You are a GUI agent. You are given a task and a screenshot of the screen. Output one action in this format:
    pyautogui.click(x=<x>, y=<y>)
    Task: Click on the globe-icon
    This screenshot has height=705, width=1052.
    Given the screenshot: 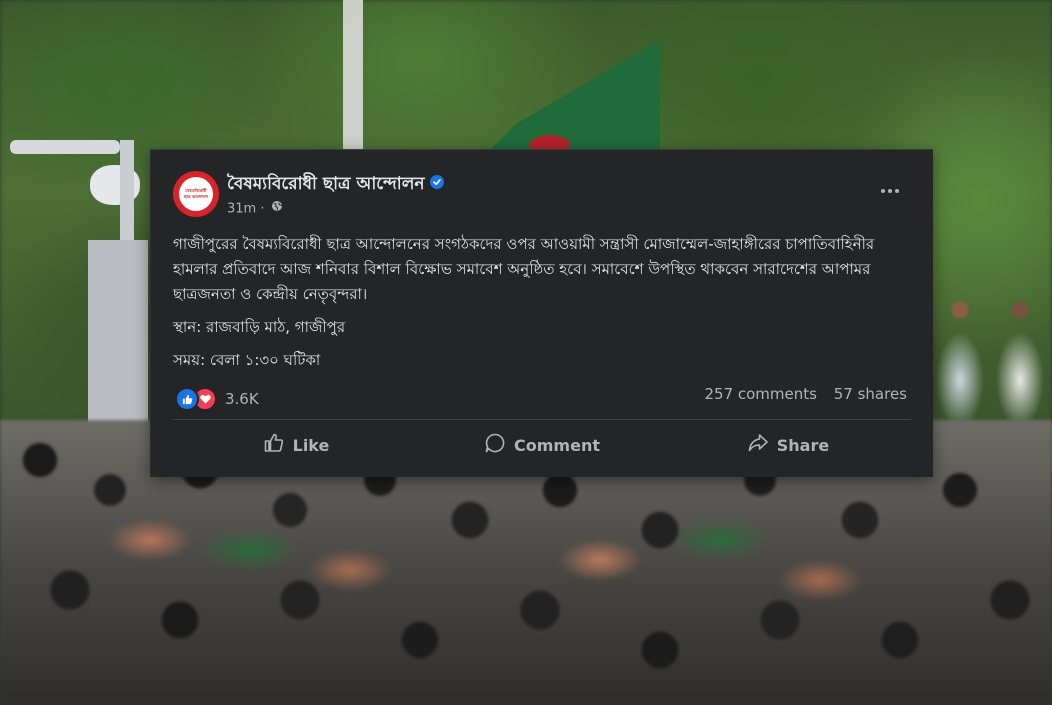 What is the action you would take?
    pyautogui.click(x=277, y=208)
    